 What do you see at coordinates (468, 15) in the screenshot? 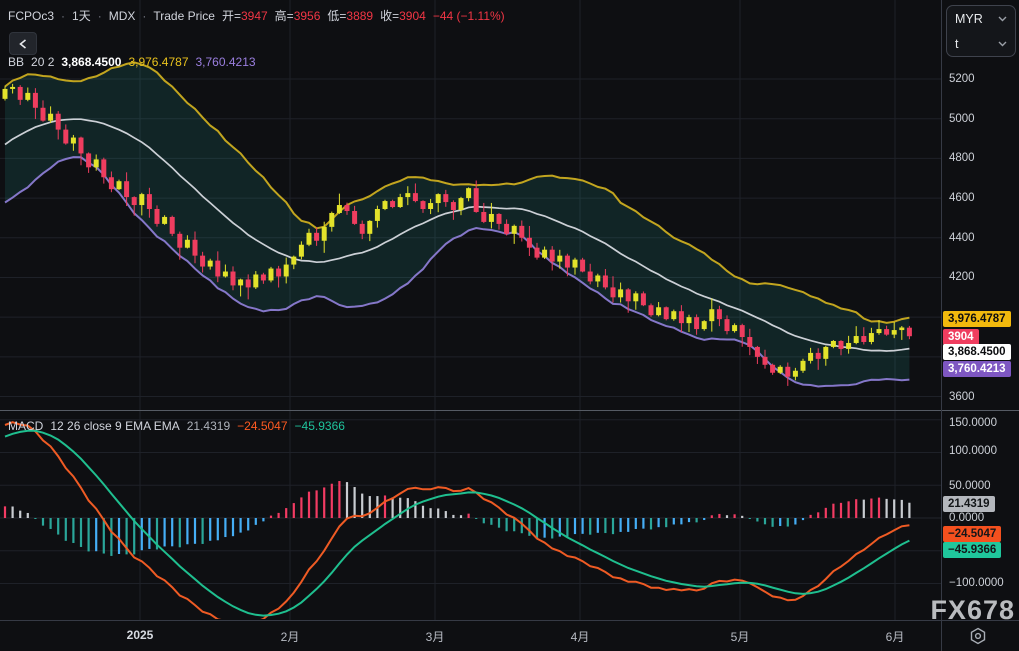
I see `change-value: −44 (−1.11%)` at bounding box center [468, 15].